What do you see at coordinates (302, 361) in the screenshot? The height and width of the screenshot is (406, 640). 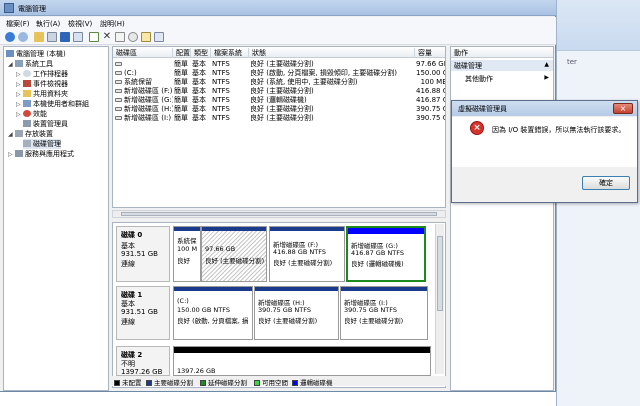 I see `partition-unallocated: 1397.26 GB` at bounding box center [302, 361].